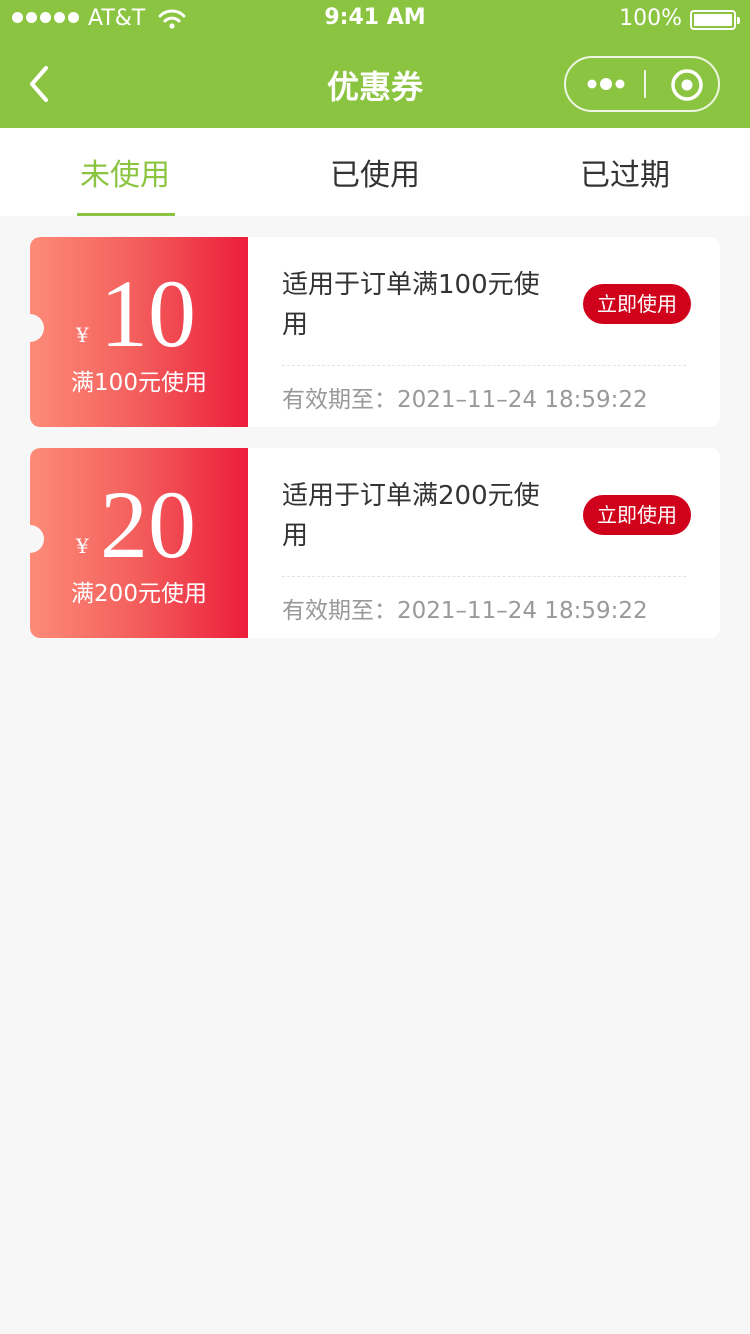  I want to click on close-mini-program-icon, so click(687, 85).